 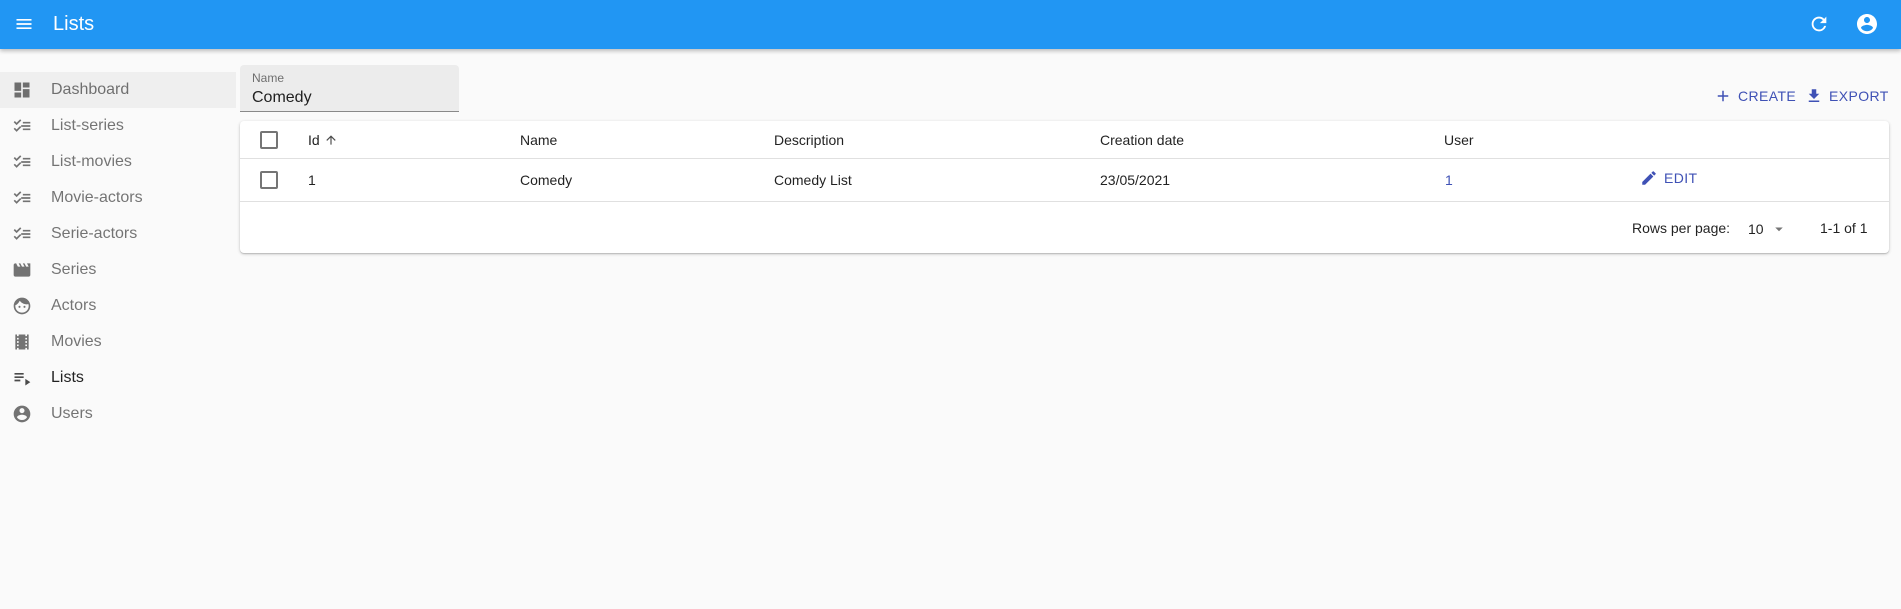 What do you see at coordinates (1681, 228) in the screenshot?
I see `rows-per-page-label: Rows per page:` at bounding box center [1681, 228].